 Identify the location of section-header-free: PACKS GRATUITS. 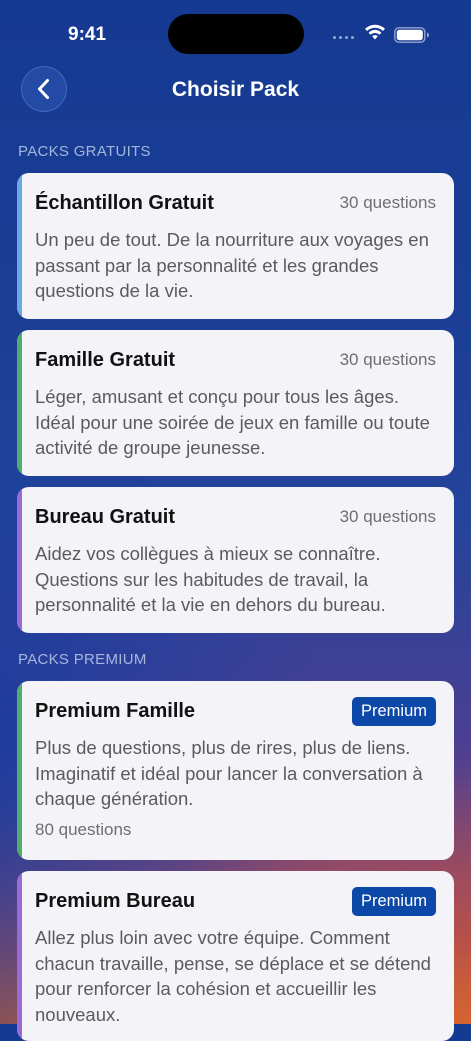
(84, 151).